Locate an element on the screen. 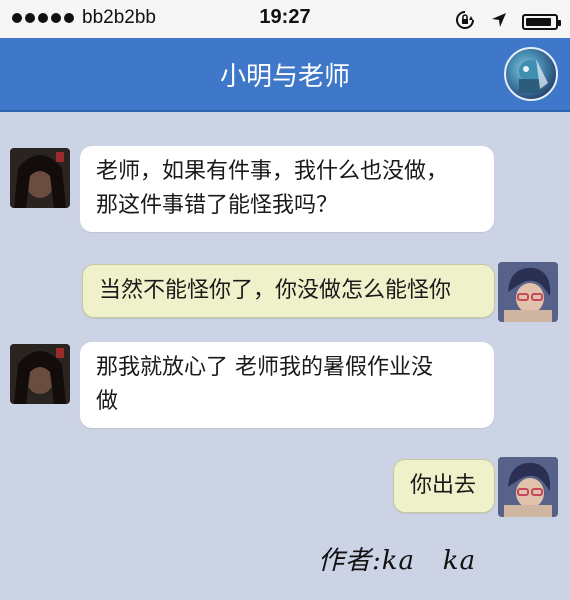  message-text: 你出去 is located at coordinates (443, 485).